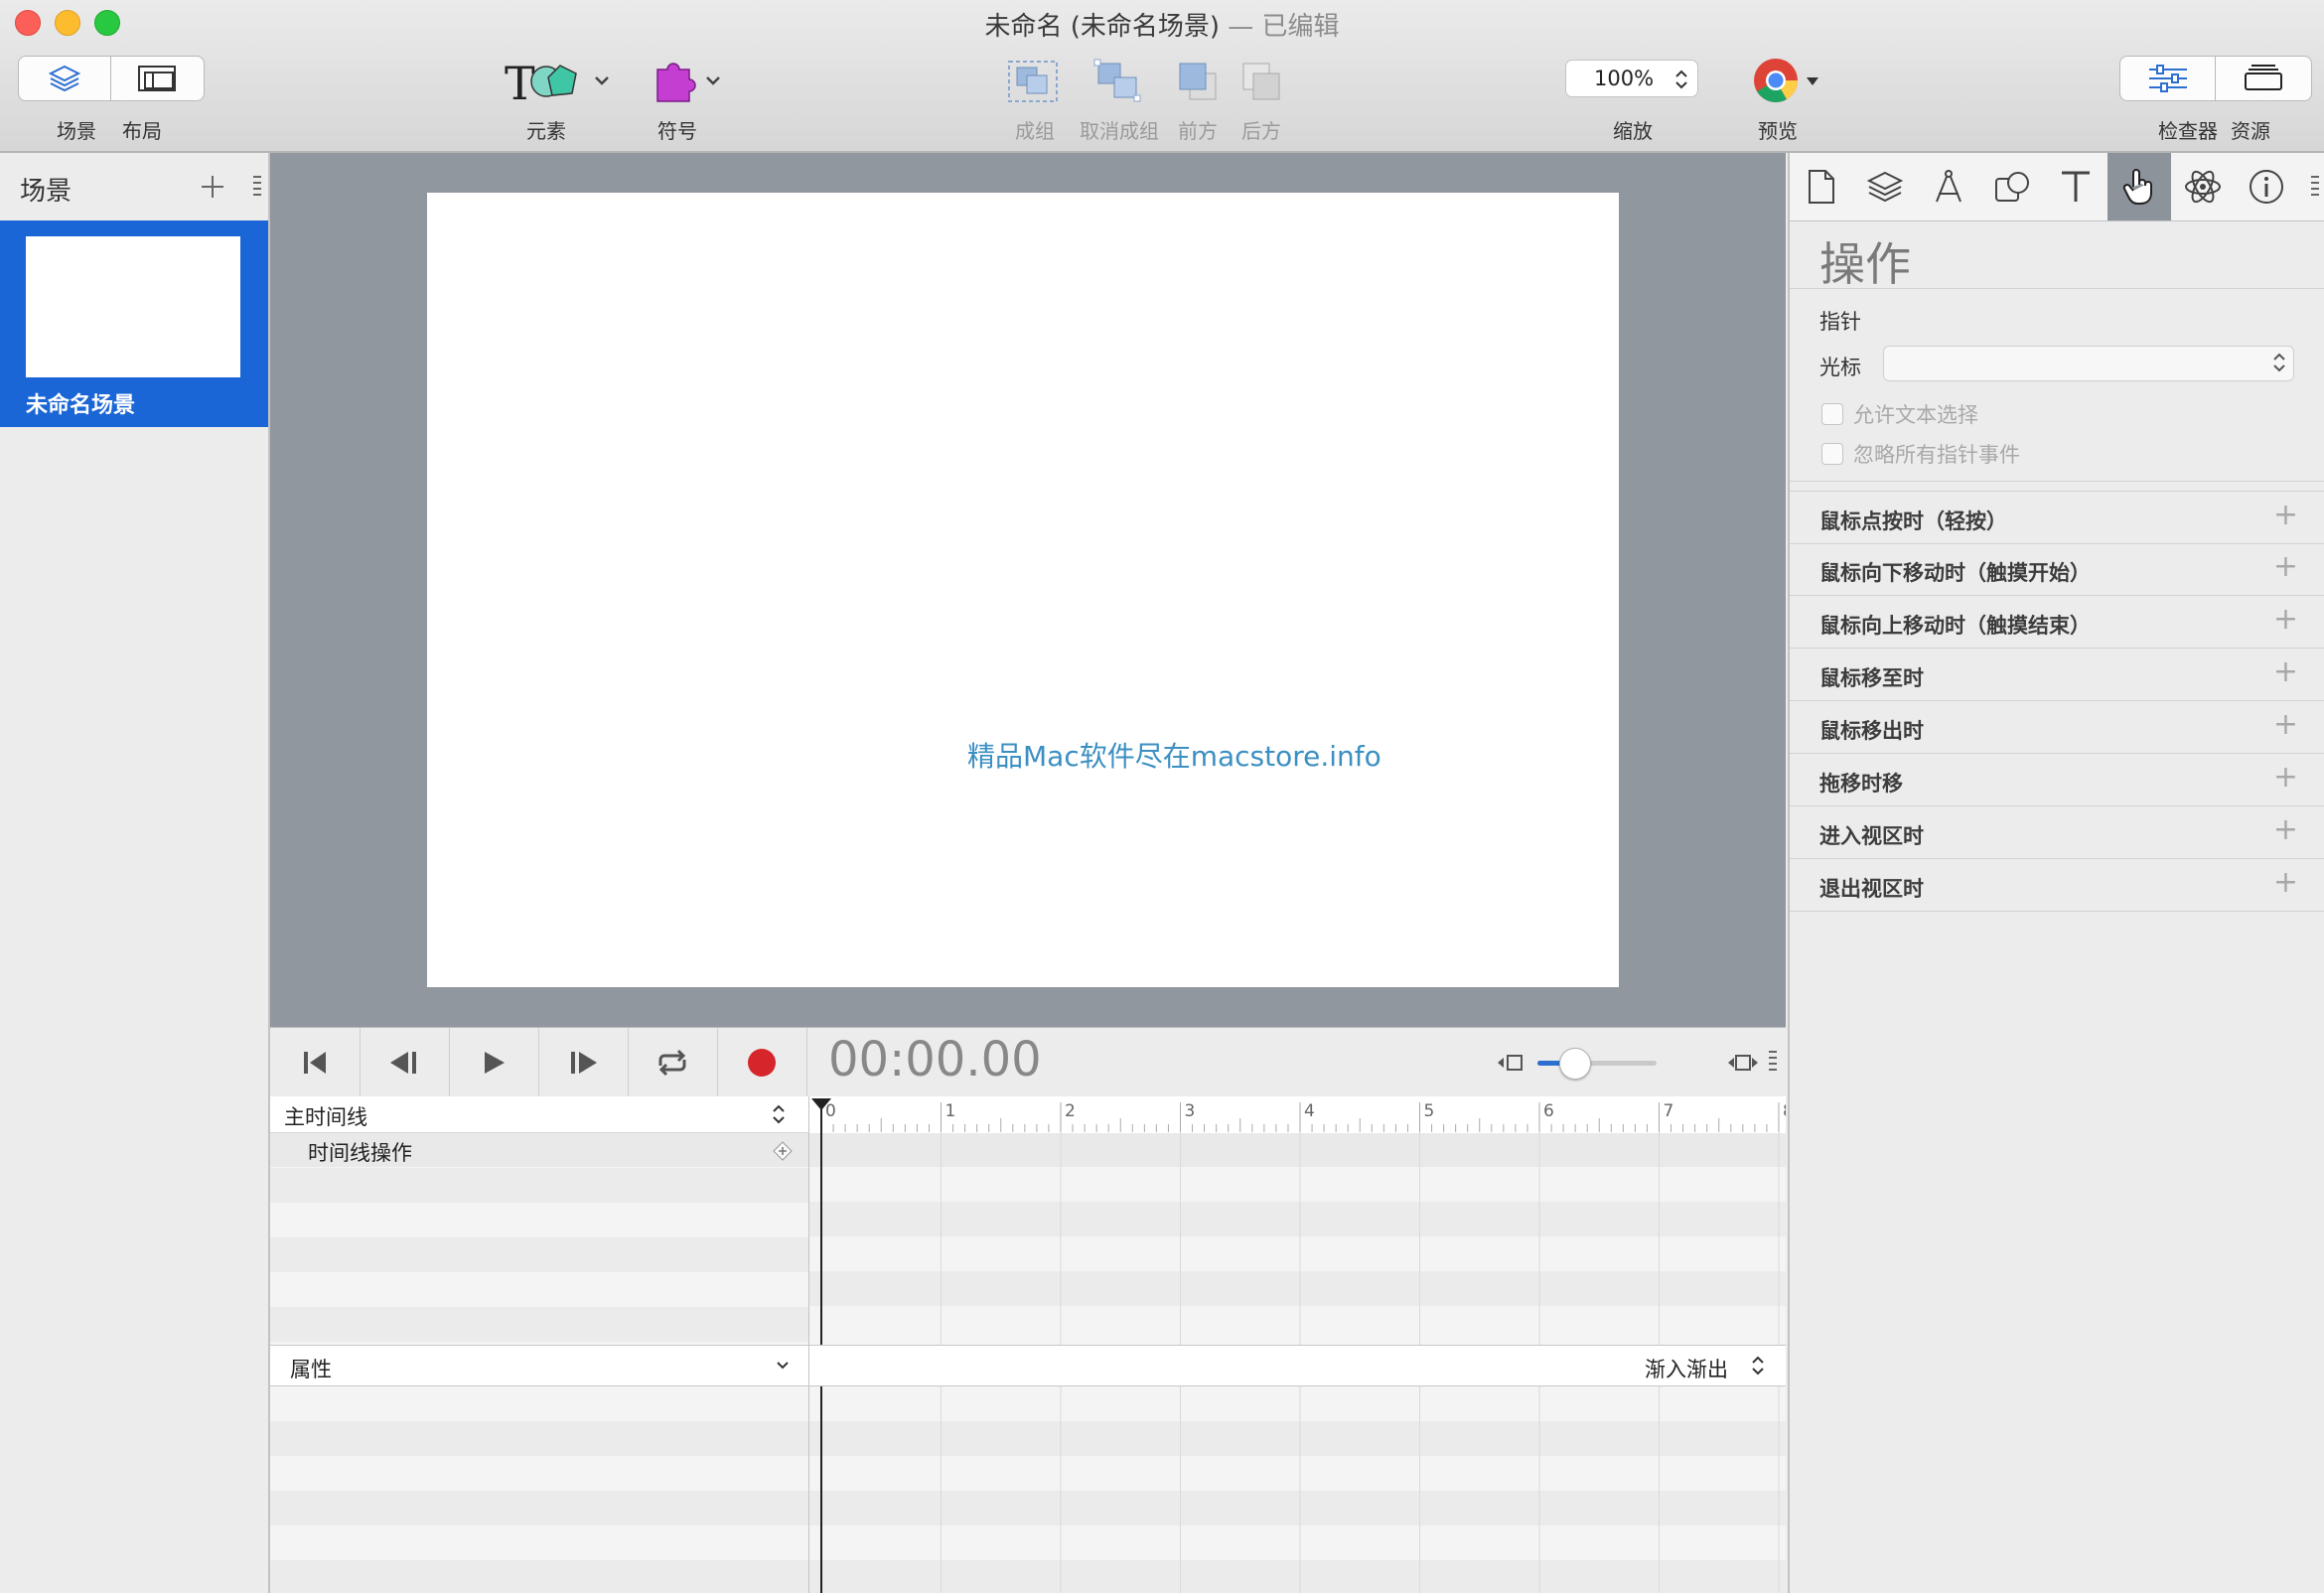 This screenshot has height=1593, width=2324. What do you see at coordinates (1102, 27) in the screenshot?
I see `document-title: 未命名 (未命名场景)` at bounding box center [1102, 27].